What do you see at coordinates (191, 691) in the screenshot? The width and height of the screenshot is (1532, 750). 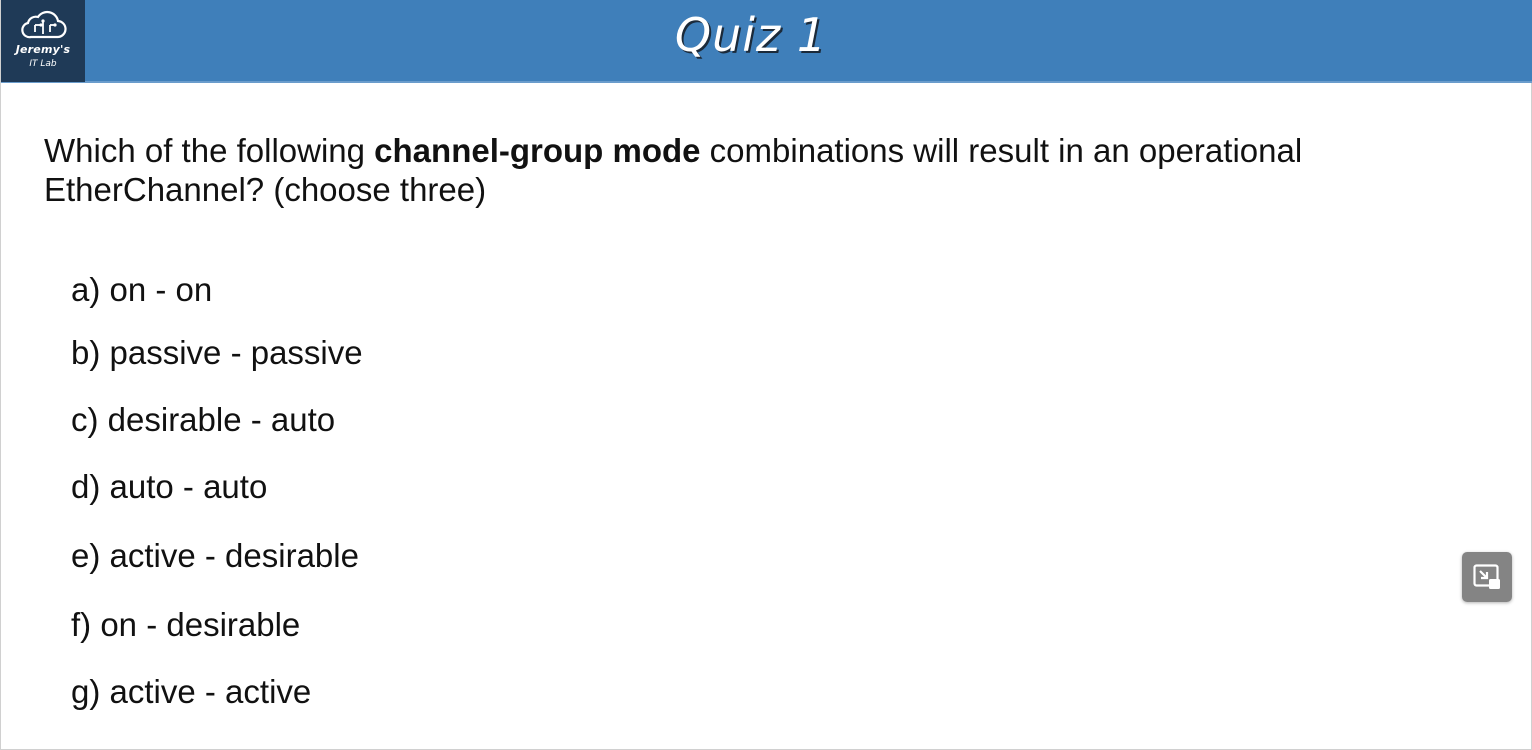 I see `option-g: g) active - active` at bounding box center [191, 691].